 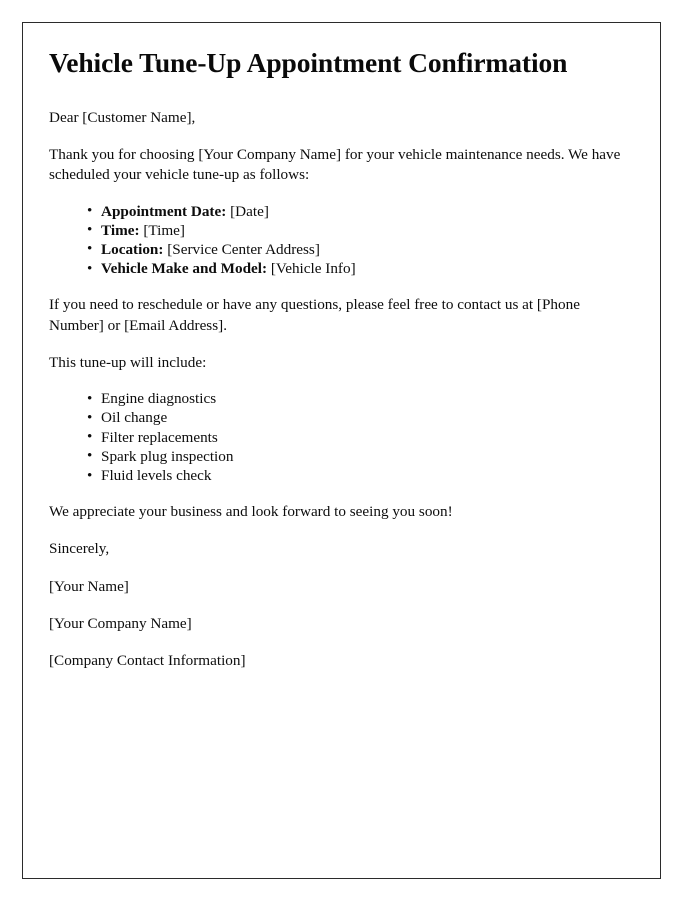 I want to click on list-item: Filter replacements, so click(x=354, y=437).